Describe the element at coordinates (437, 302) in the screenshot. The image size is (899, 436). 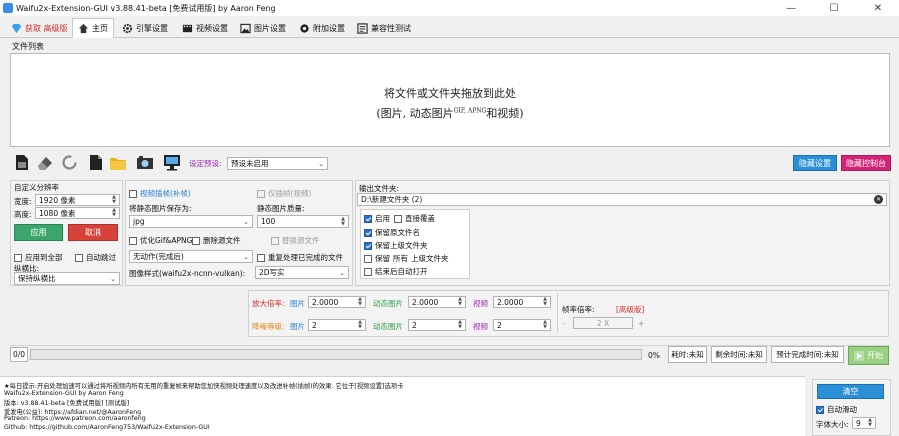
I see `scale-animated-input: 2.0000 ▲ ▼` at that location.